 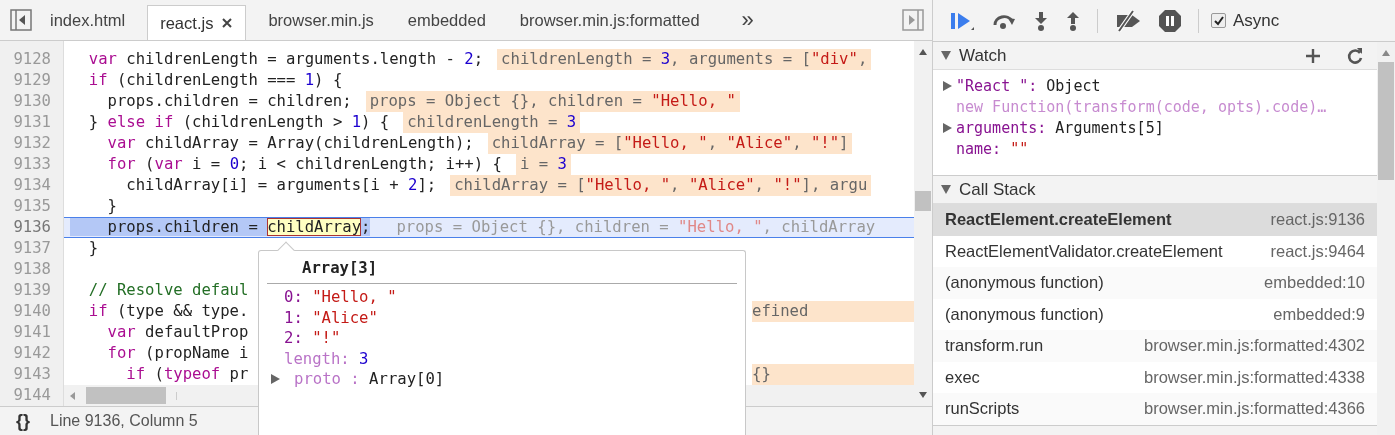 I want to click on close-icon, so click(x=227, y=23).